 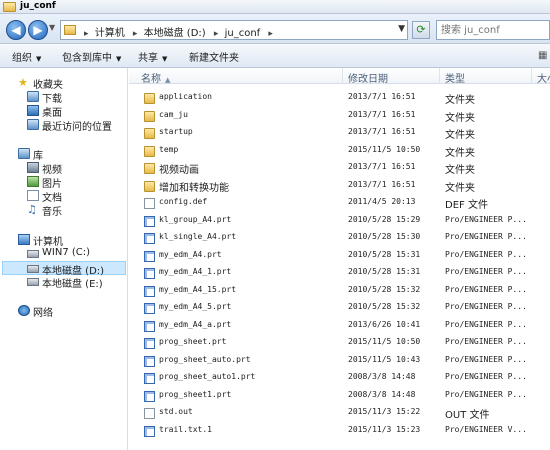 I want to click on library-icon, so click(x=24, y=153).